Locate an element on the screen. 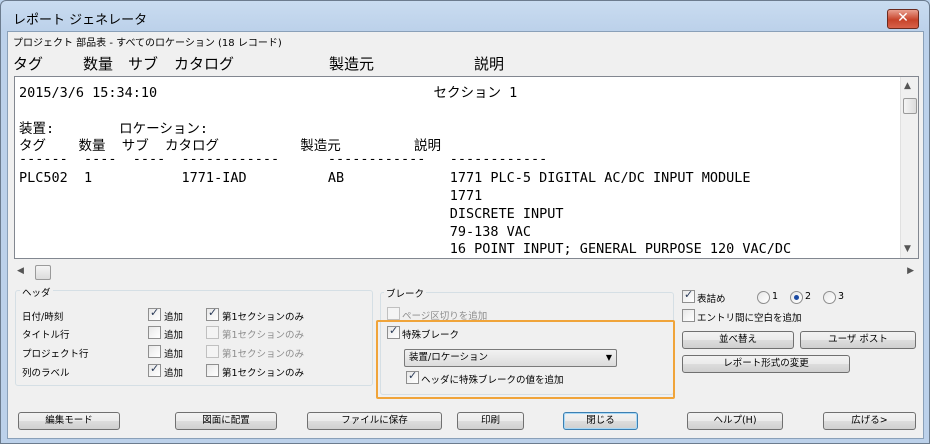  vertical-scrollbar: ▲ ▼ is located at coordinates (909, 167).